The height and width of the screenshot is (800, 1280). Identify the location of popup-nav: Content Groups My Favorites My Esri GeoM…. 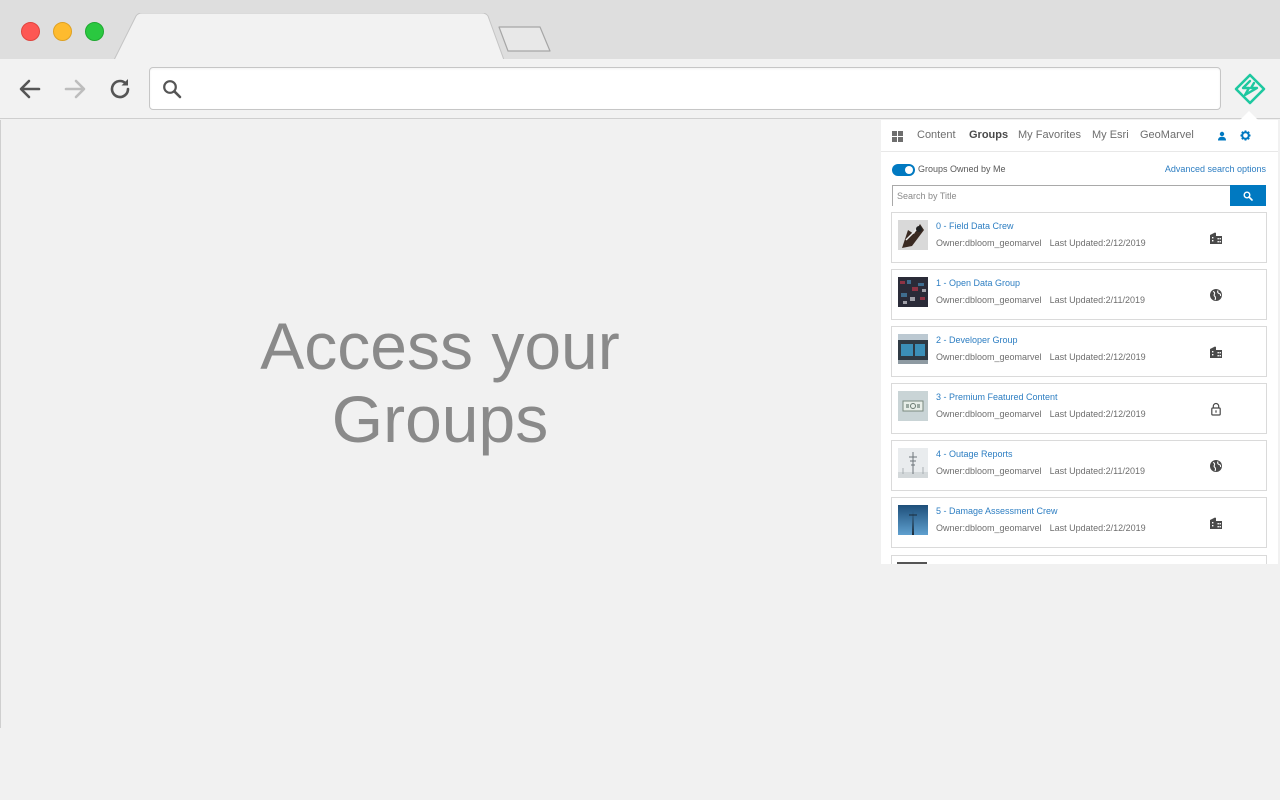
(1079, 136).